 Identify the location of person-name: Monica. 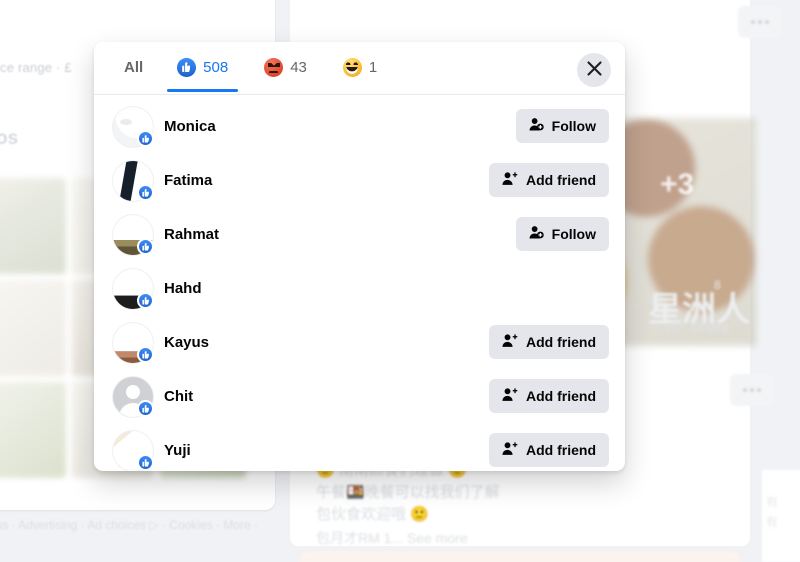
(340, 126).